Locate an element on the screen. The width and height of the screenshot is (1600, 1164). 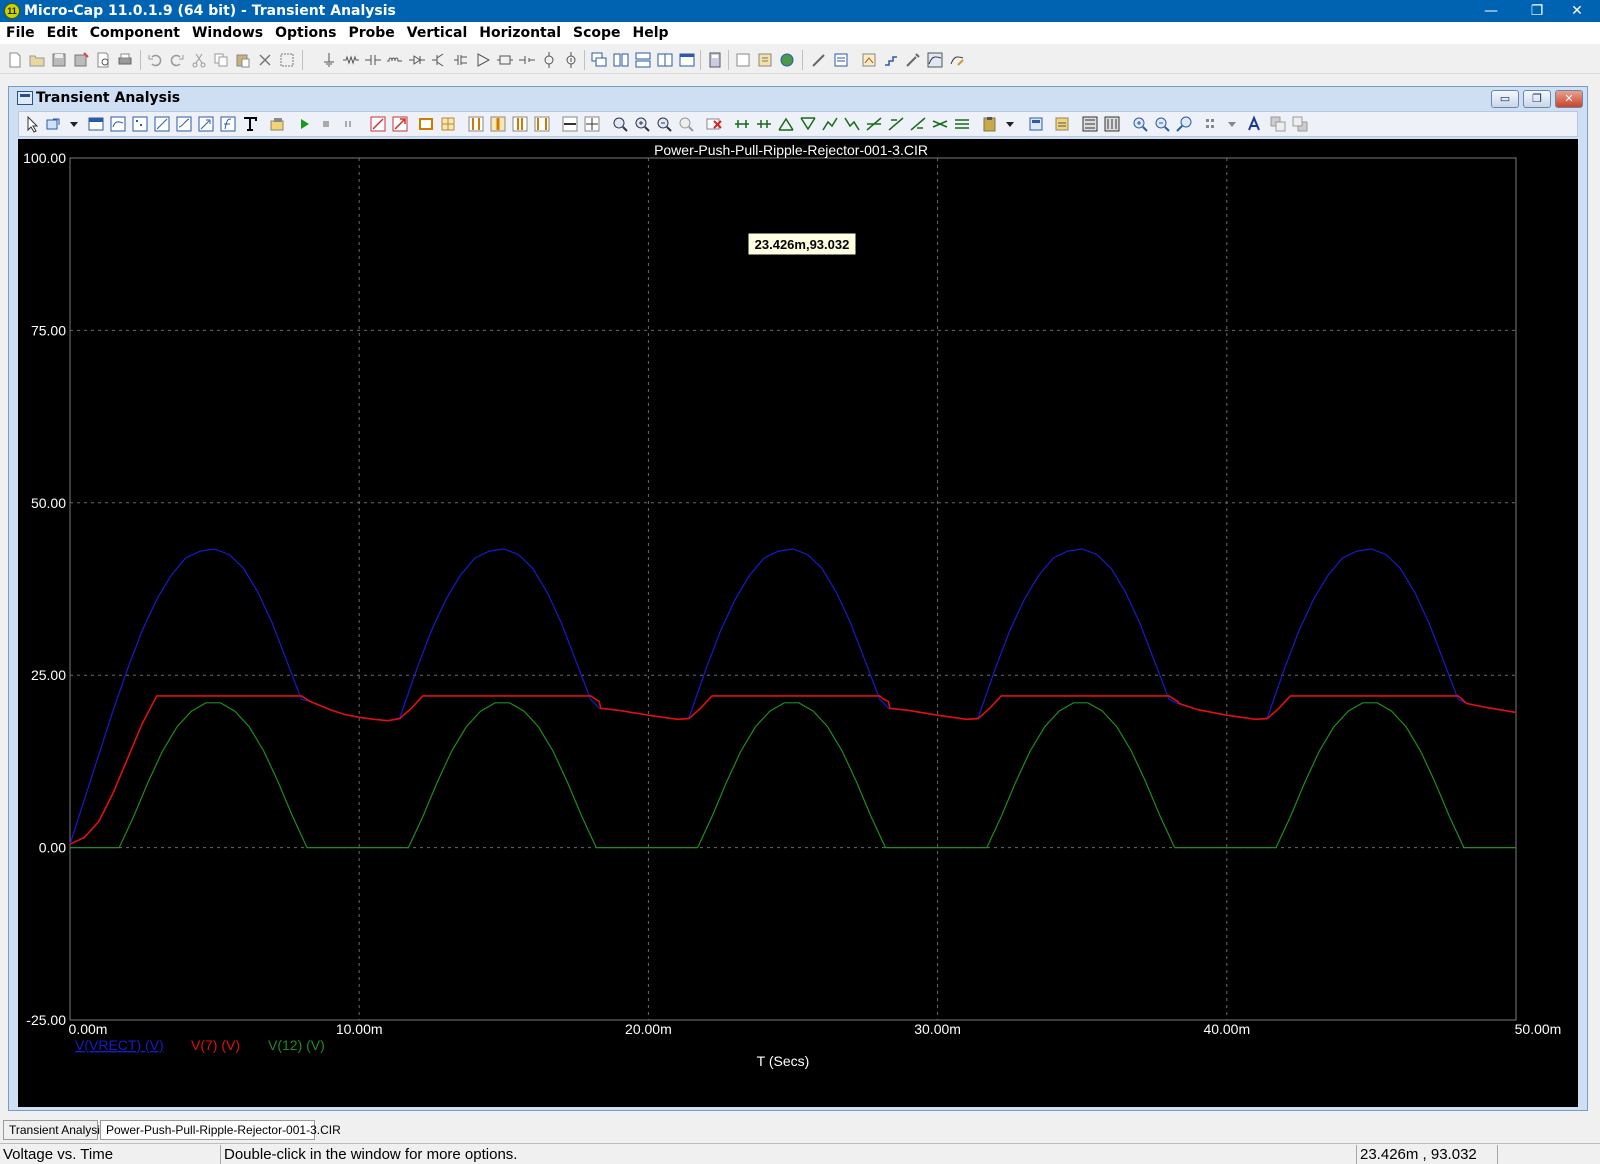
tools-icon is located at coordinates (913, 60).